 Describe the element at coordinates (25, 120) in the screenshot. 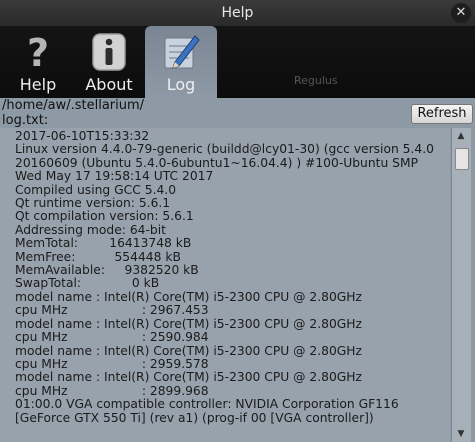

I see `log-path-line-2: log.txt:` at that location.